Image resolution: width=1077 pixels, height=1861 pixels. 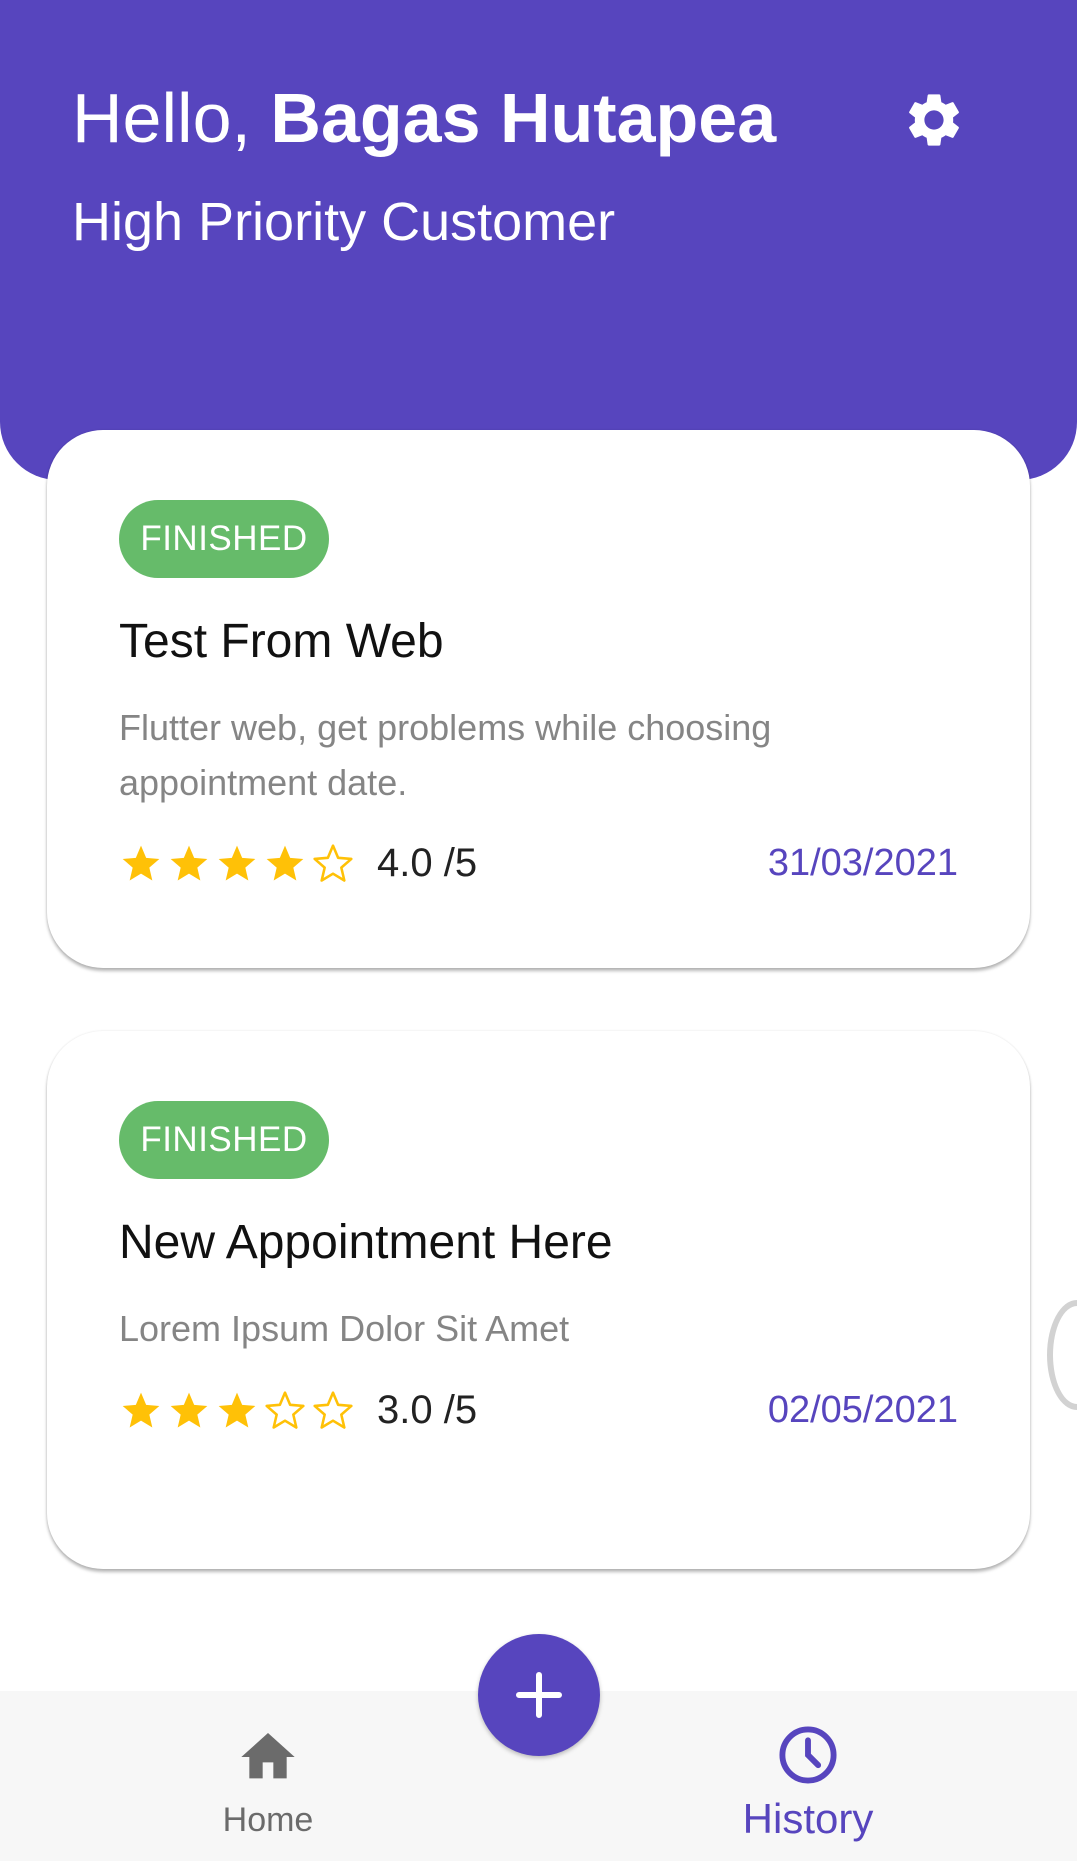 What do you see at coordinates (281, 641) in the screenshot?
I see `appointment-title: Test From Web` at bounding box center [281, 641].